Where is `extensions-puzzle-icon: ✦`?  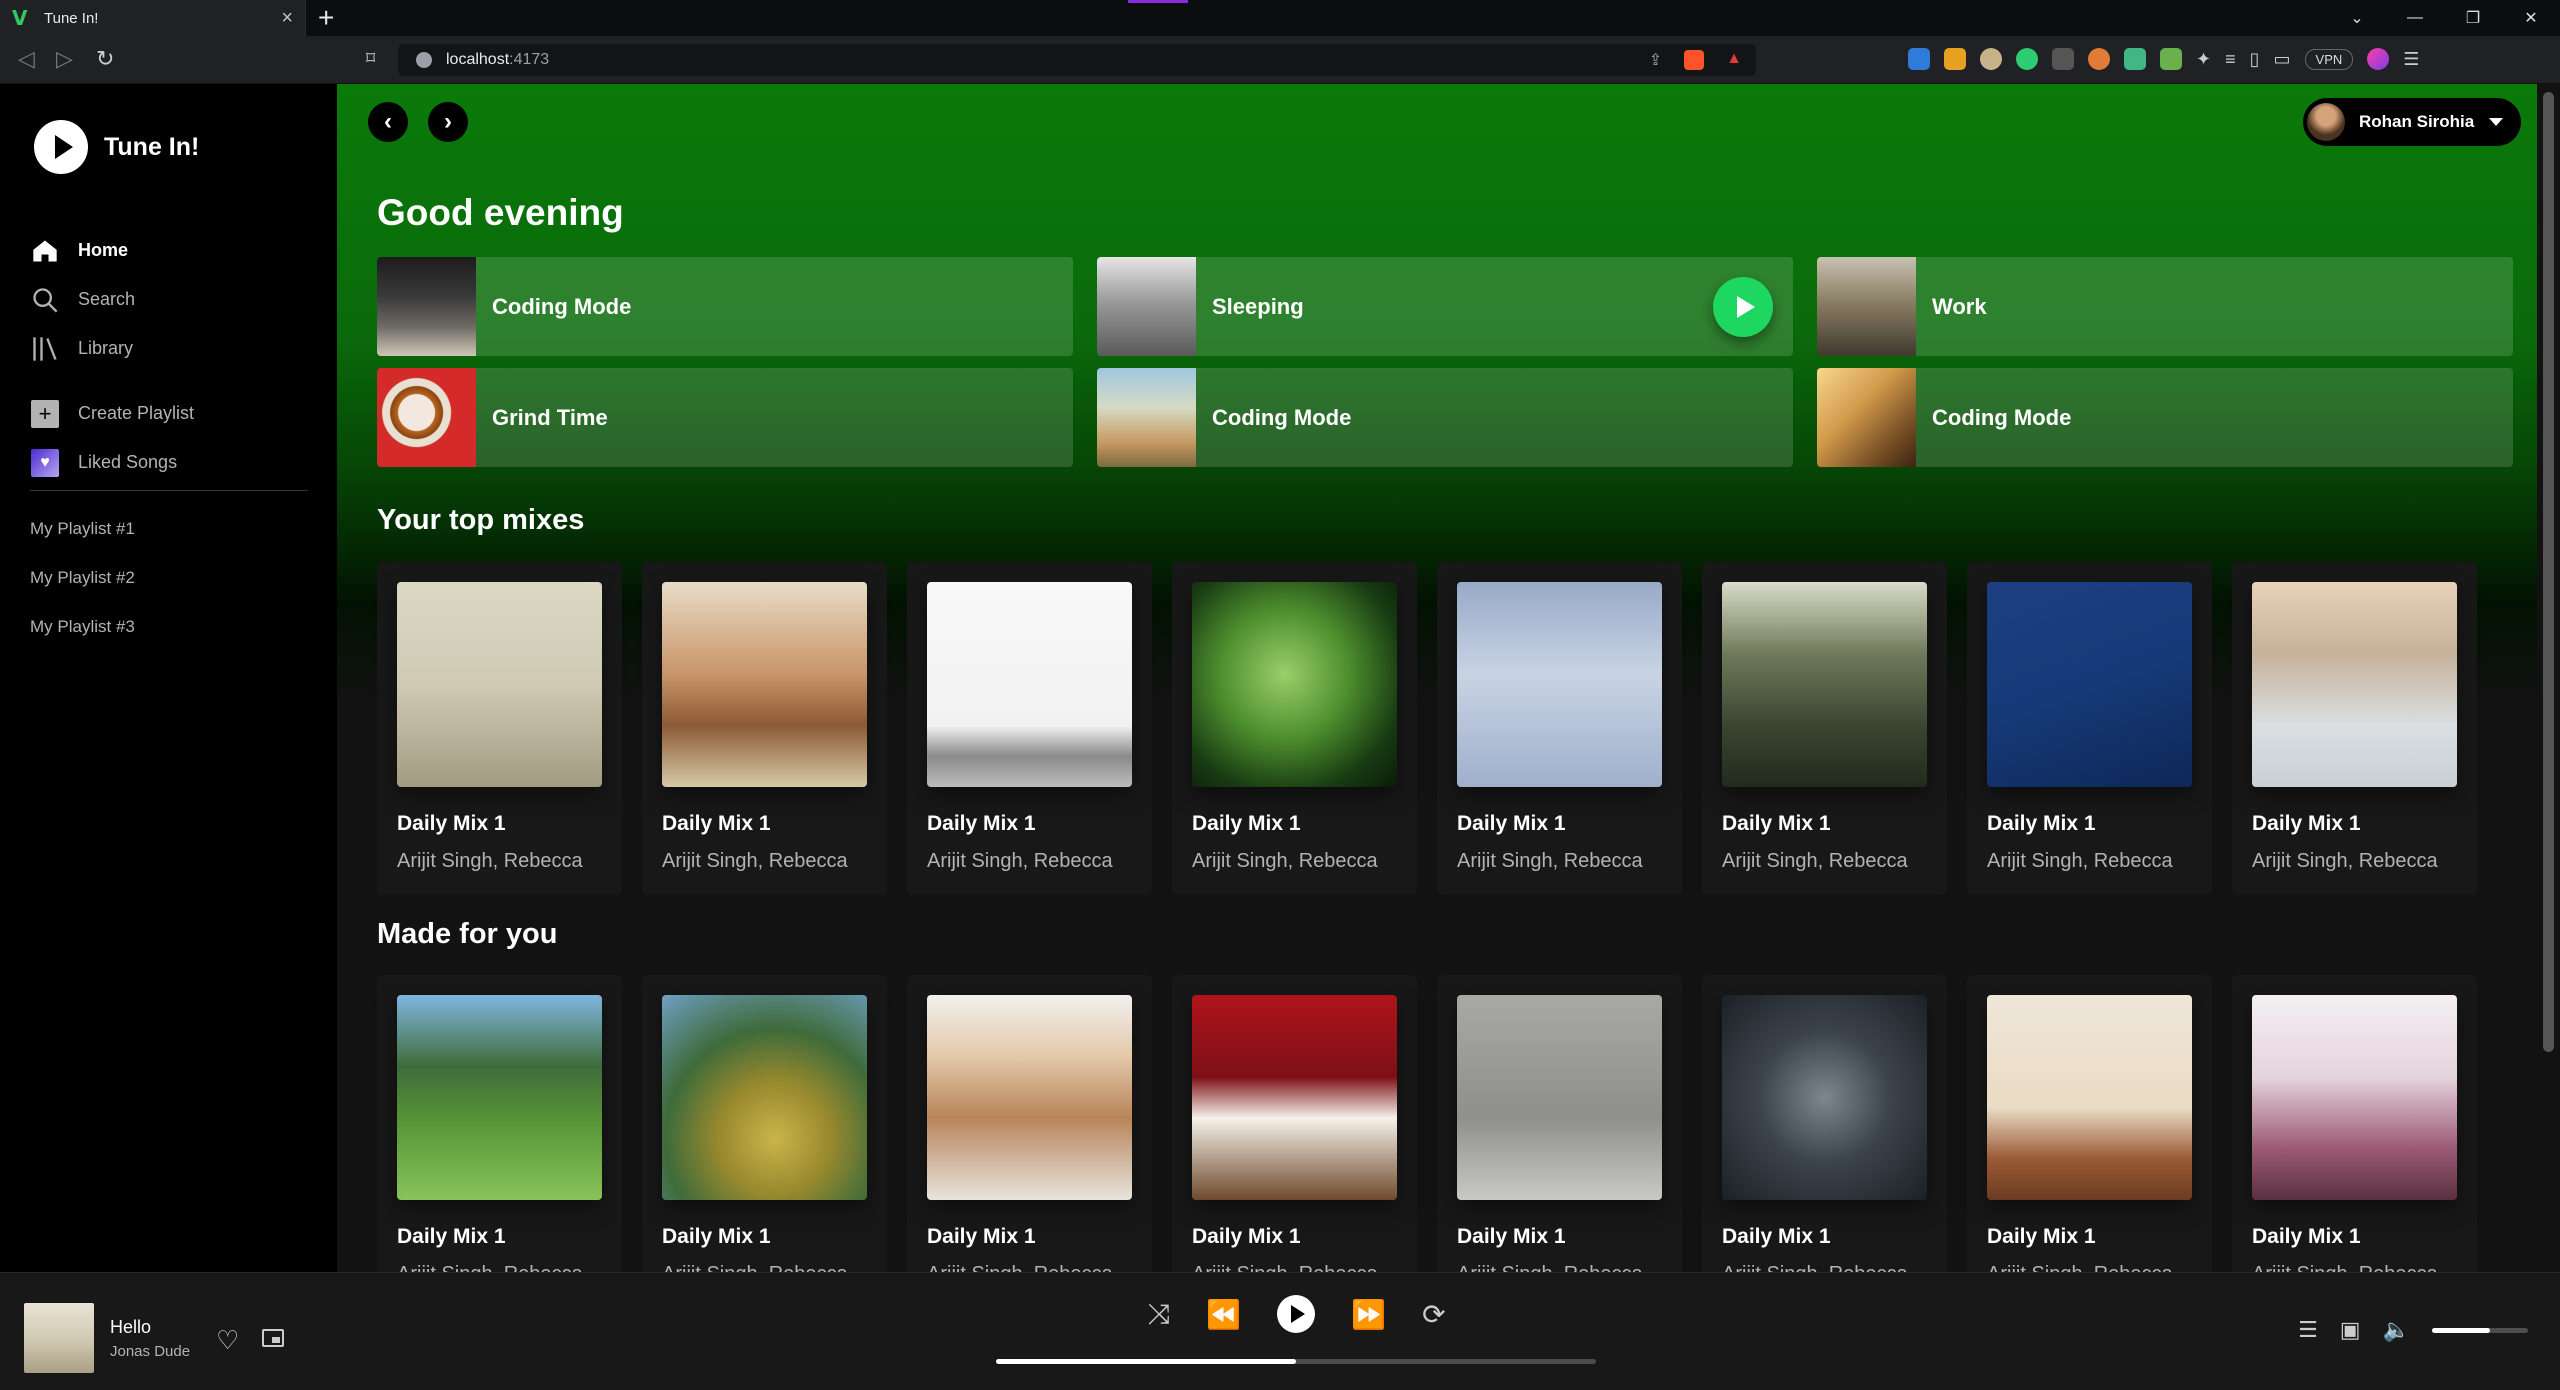
extensions-puzzle-icon: ✦ is located at coordinates (2203, 59).